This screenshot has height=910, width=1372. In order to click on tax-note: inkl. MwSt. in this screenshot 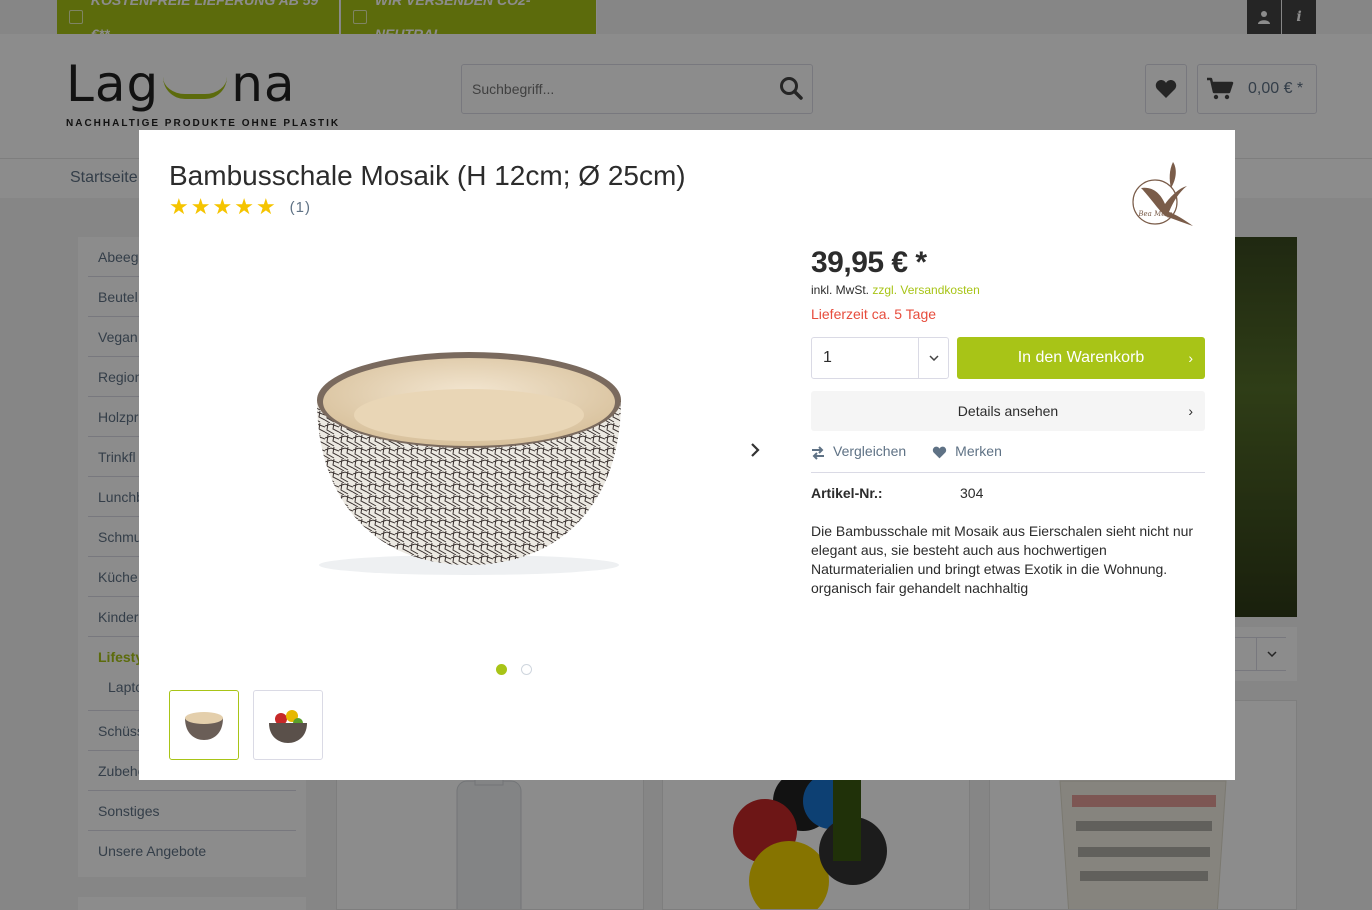, I will do `click(840, 290)`.